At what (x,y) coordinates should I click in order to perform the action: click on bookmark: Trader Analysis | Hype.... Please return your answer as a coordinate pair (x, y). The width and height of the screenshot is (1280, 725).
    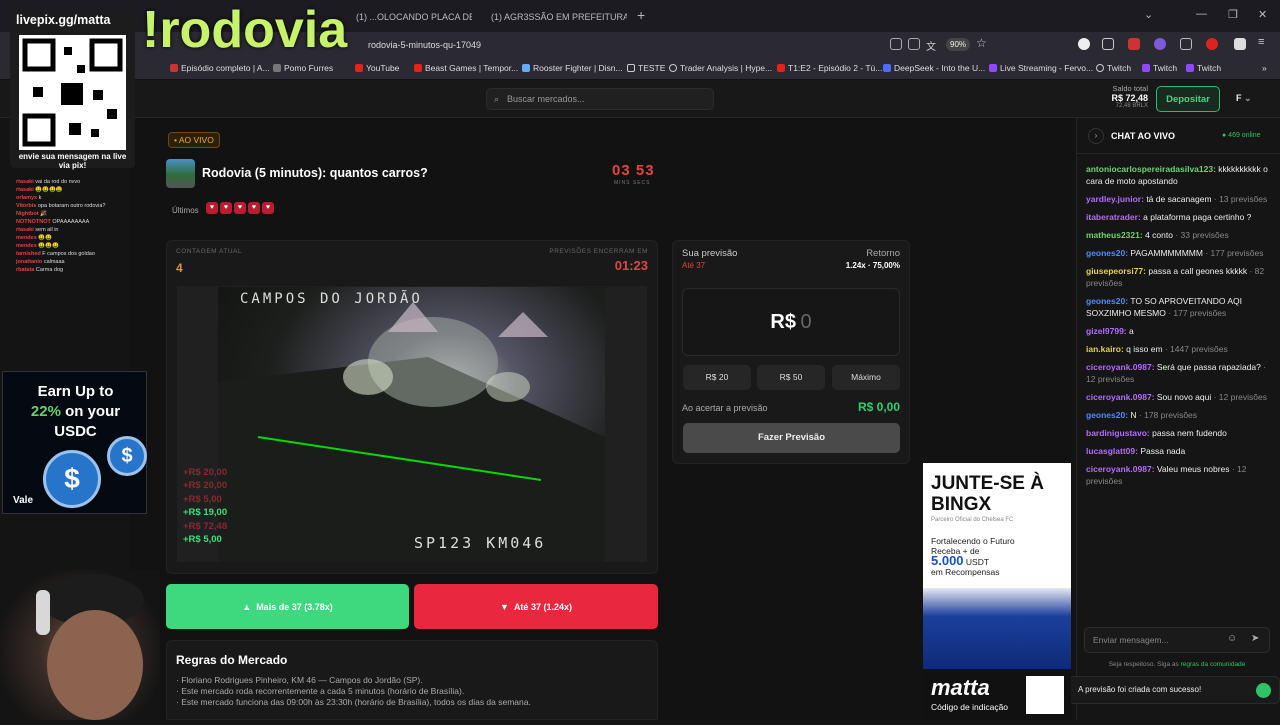
    Looking at the image, I should click on (720, 68).